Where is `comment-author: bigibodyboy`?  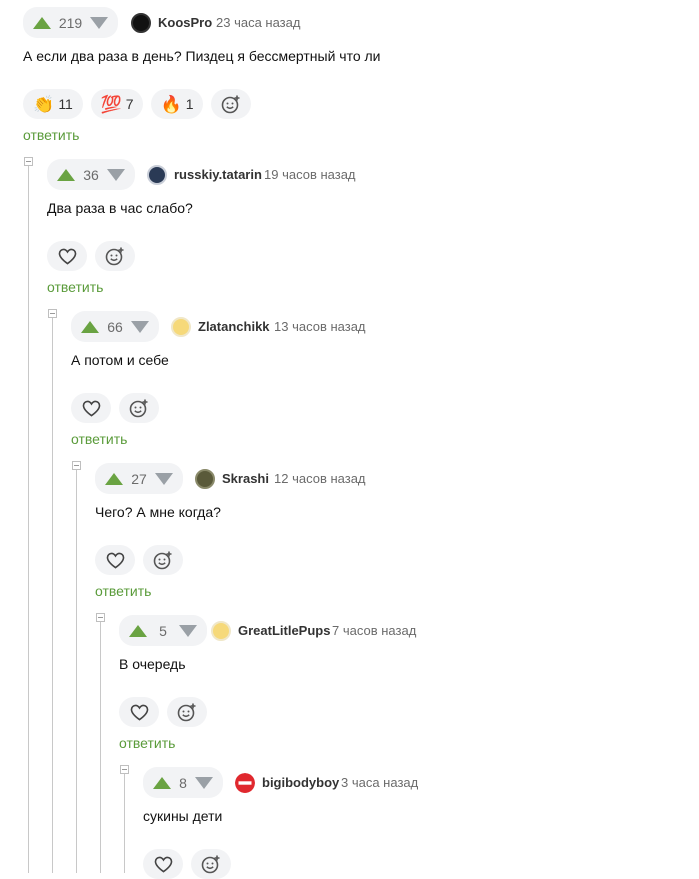 comment-author: bigibodyboy is located at coordinates (300, 782).